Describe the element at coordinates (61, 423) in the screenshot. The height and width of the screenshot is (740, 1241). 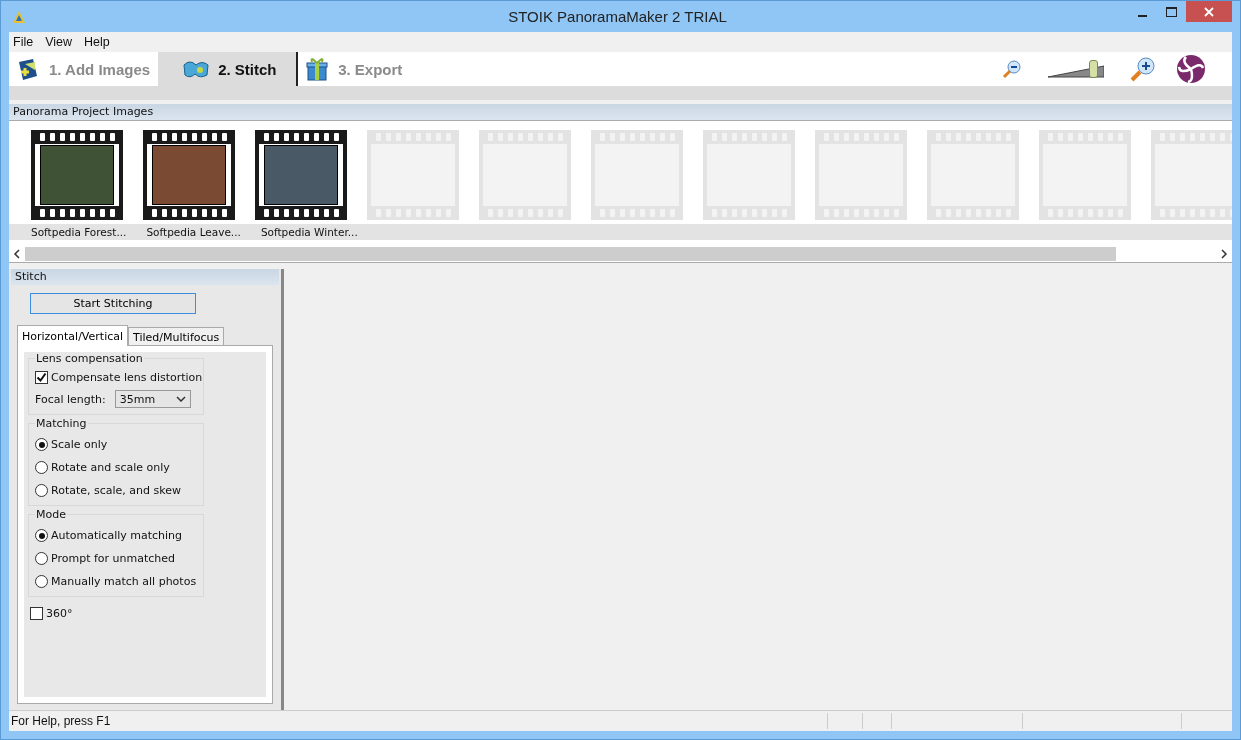
I see `group-title: Matching` at that location.